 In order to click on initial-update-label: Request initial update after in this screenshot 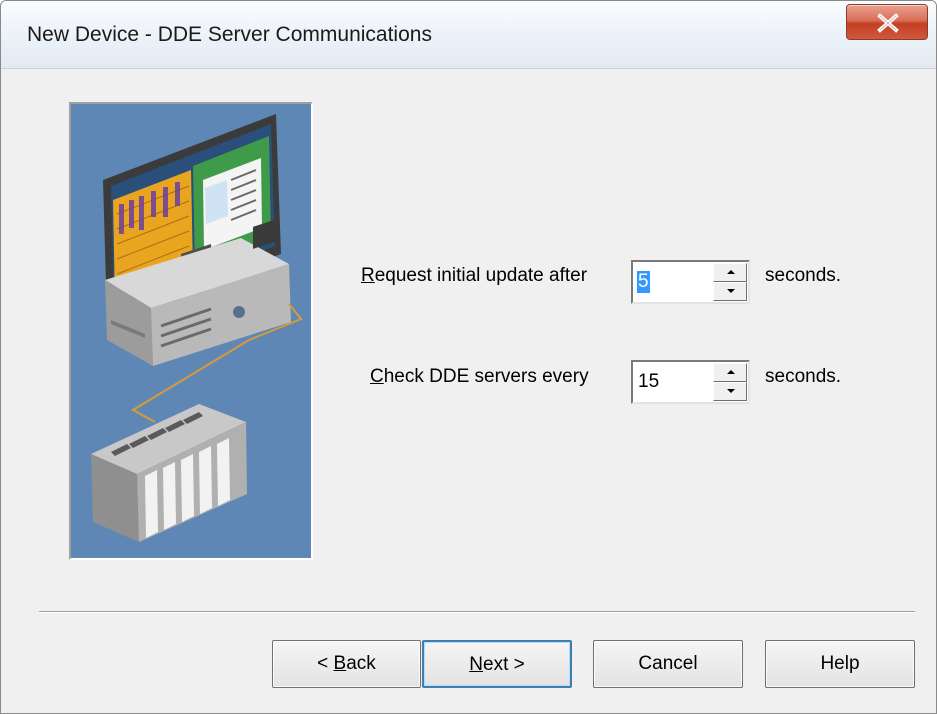, I will do `click(474, 276)`.